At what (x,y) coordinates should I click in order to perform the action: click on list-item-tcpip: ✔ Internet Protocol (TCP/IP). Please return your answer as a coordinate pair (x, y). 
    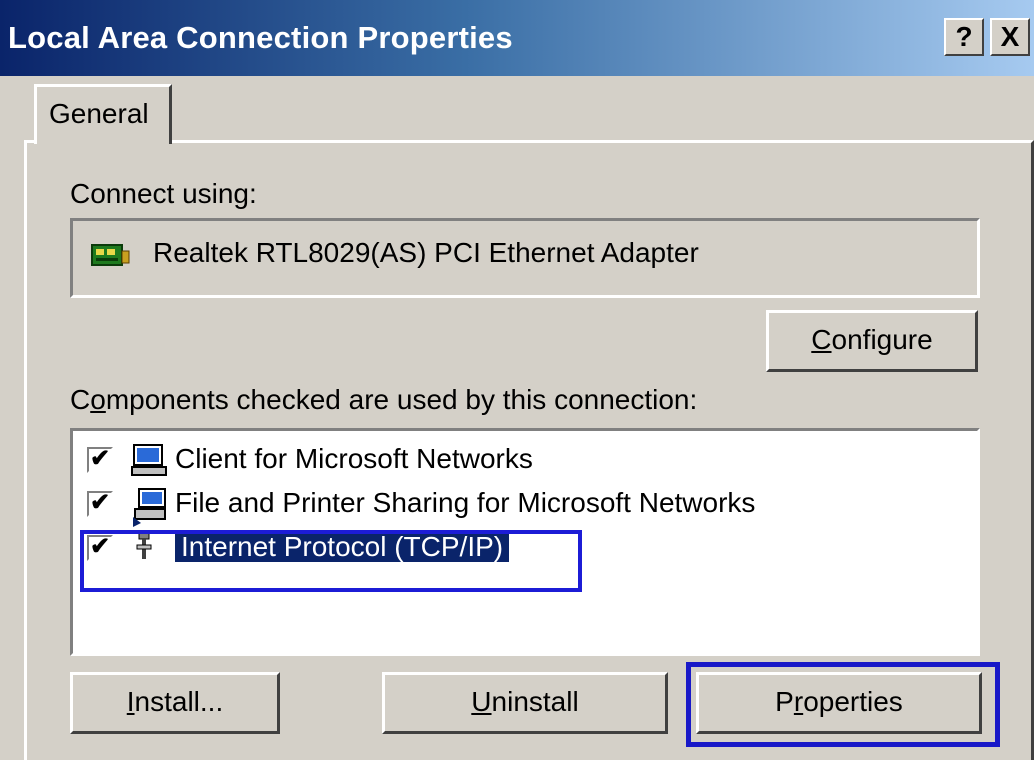
    Looking at the image, I should click on (337, 550).